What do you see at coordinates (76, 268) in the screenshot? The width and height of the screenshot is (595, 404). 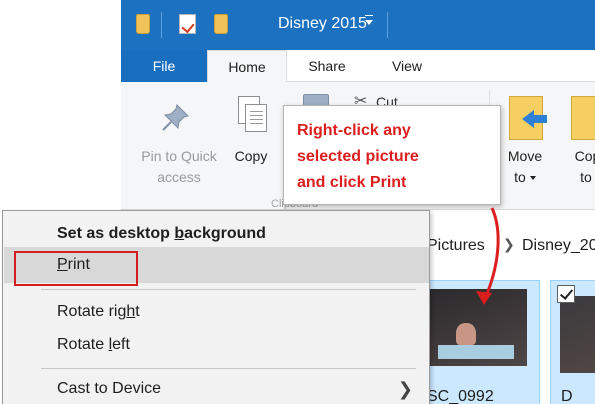 I see `print-highlight-box` at bounding box center [76, 268].